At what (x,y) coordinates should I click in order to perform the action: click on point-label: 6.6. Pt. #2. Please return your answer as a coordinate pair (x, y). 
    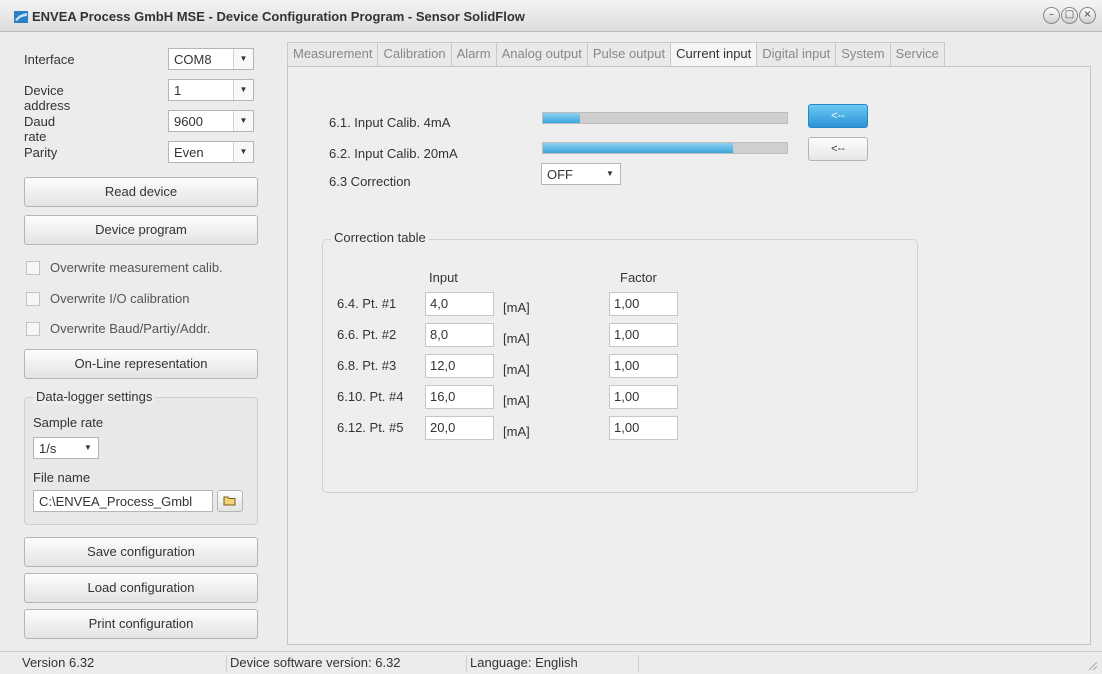
    Looking at the image, I should click on (367, 334).